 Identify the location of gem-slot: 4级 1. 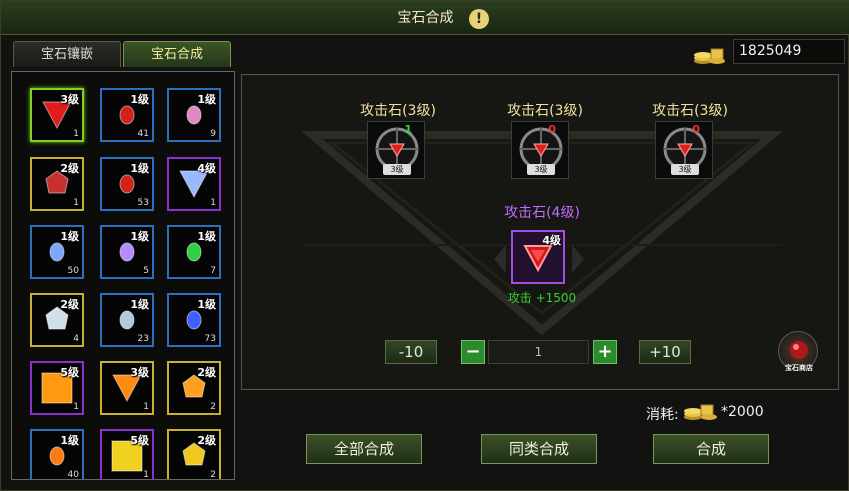
(194, 184).